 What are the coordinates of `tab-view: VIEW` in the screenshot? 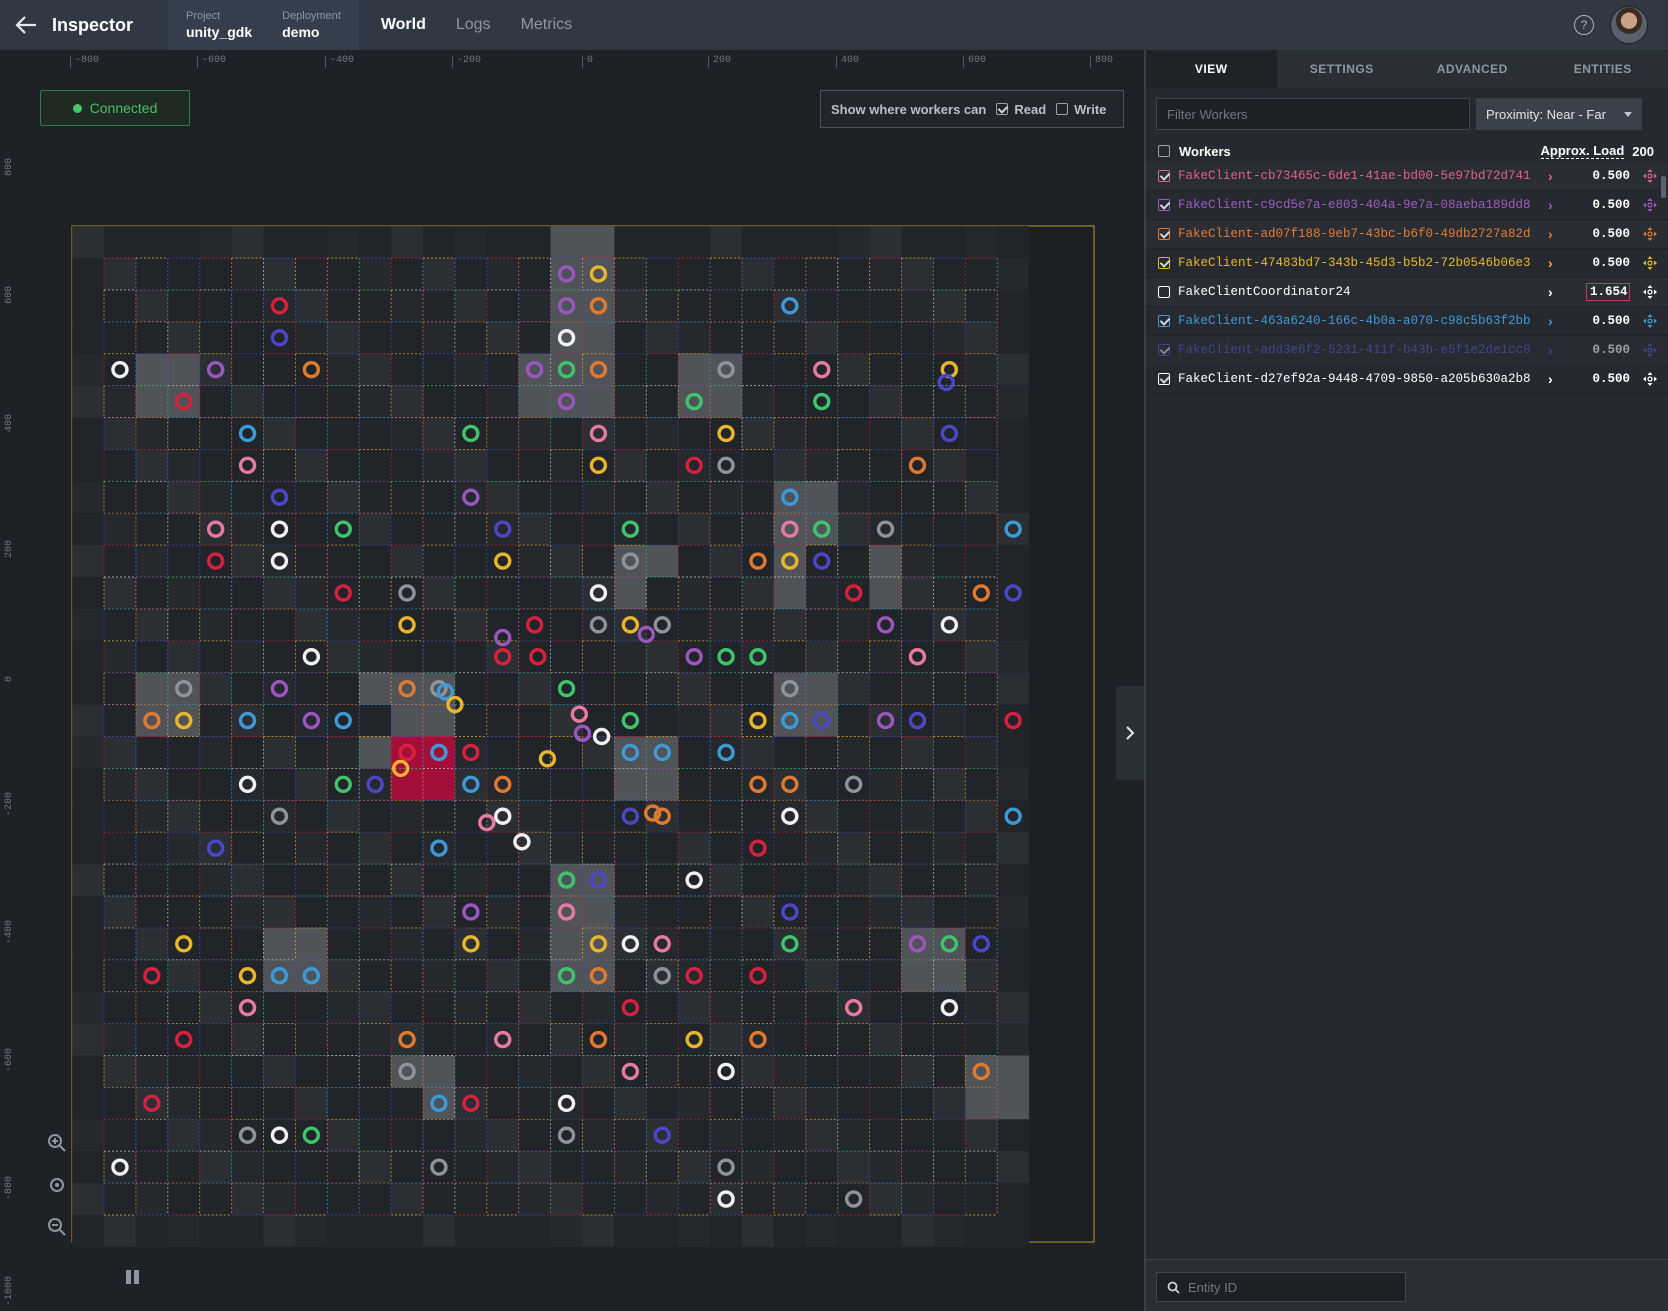 It's located at (1211, 69).